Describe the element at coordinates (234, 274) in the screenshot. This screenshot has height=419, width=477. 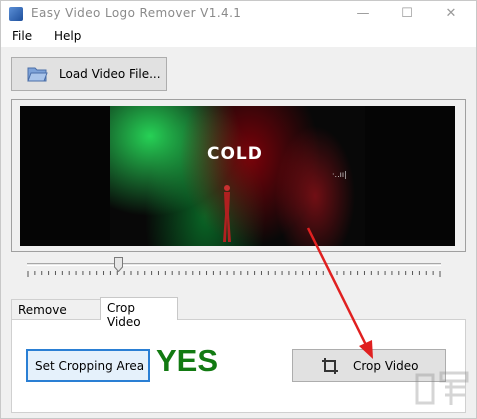
I see `slider-ticks` at that location.